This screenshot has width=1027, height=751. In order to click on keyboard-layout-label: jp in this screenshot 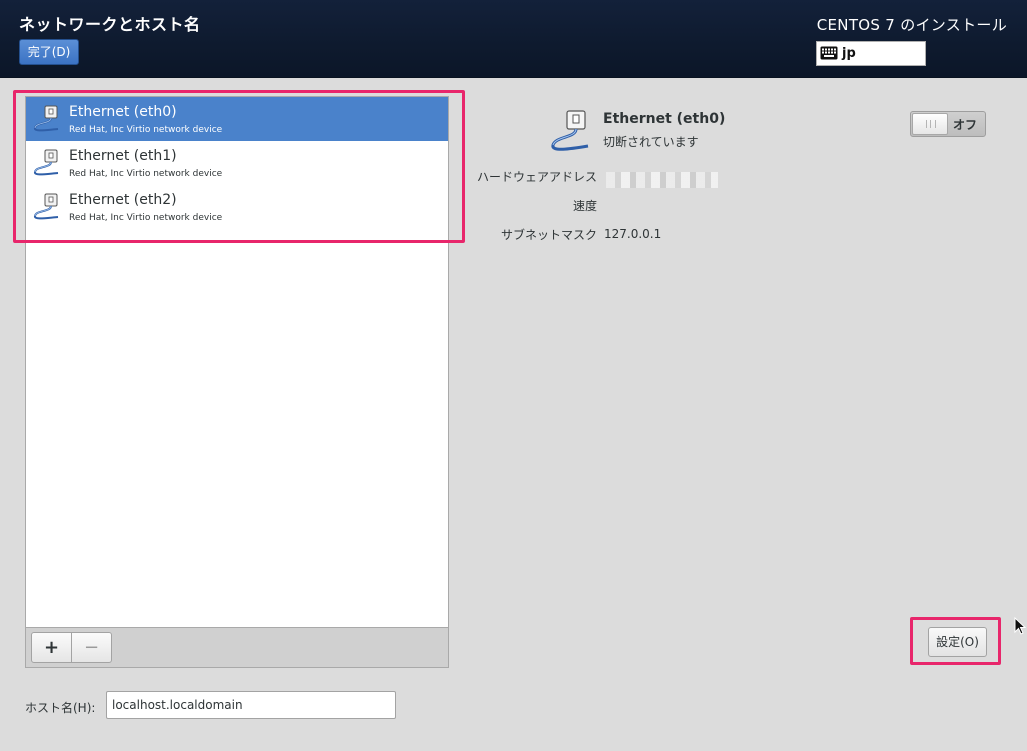, I will do `click(849, 53)`.